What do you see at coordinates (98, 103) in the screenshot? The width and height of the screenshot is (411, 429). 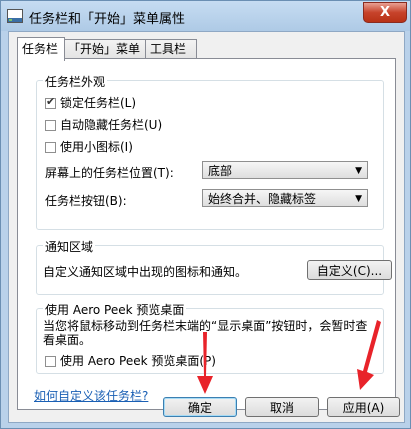 I see `lock-taskbar-label: 锁定任务栏(L)` at bounding box center [98, 103].